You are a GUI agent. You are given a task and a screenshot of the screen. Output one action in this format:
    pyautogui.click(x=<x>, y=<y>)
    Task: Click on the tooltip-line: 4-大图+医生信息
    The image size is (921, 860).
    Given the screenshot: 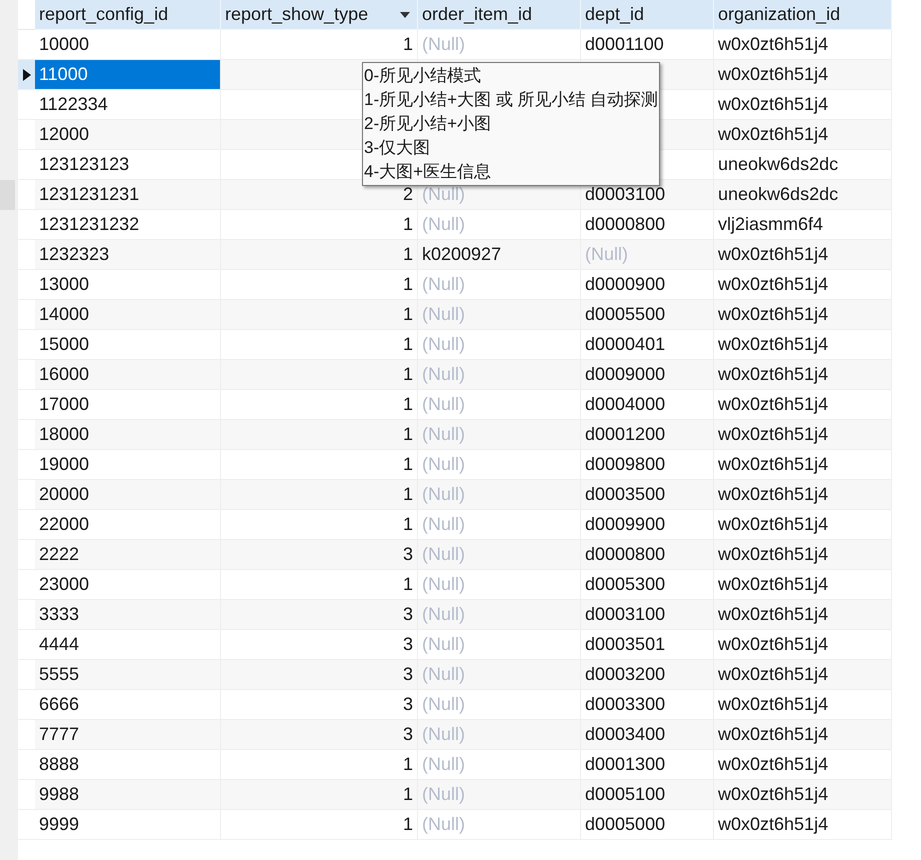 What is the action you would take?
    pyautogui.click(x=428, y=172)
    